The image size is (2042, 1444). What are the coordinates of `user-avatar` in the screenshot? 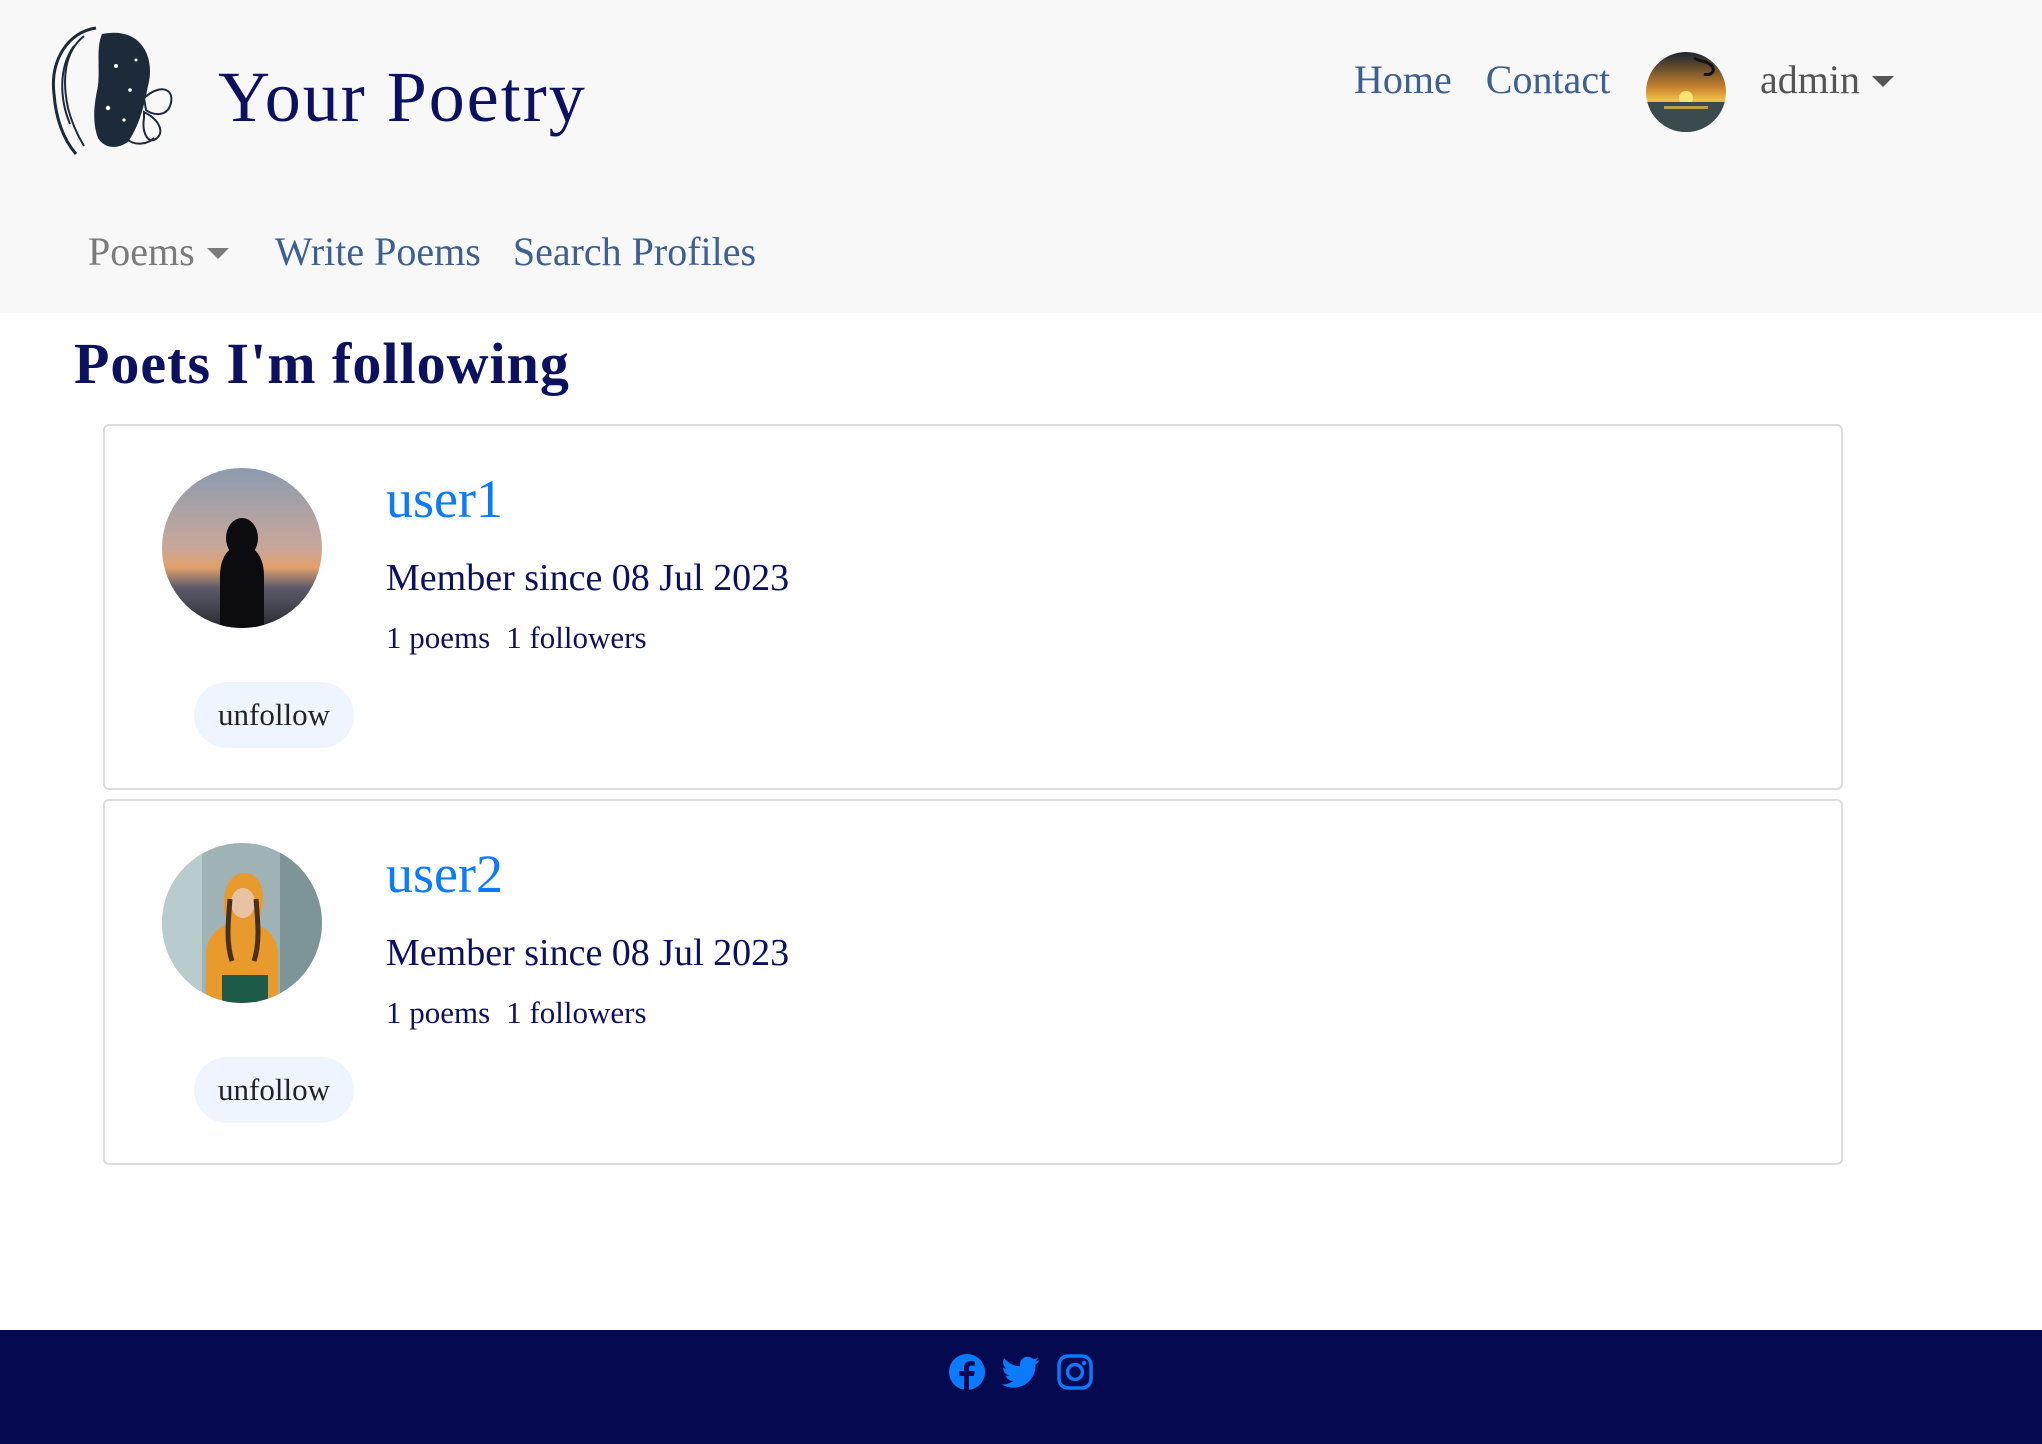 It's located at (1686, 92).